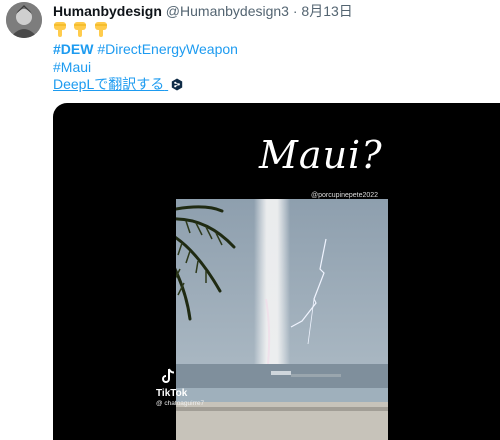  I want to click on translate-label: DeepLで翻訳する, so click(109, 84).